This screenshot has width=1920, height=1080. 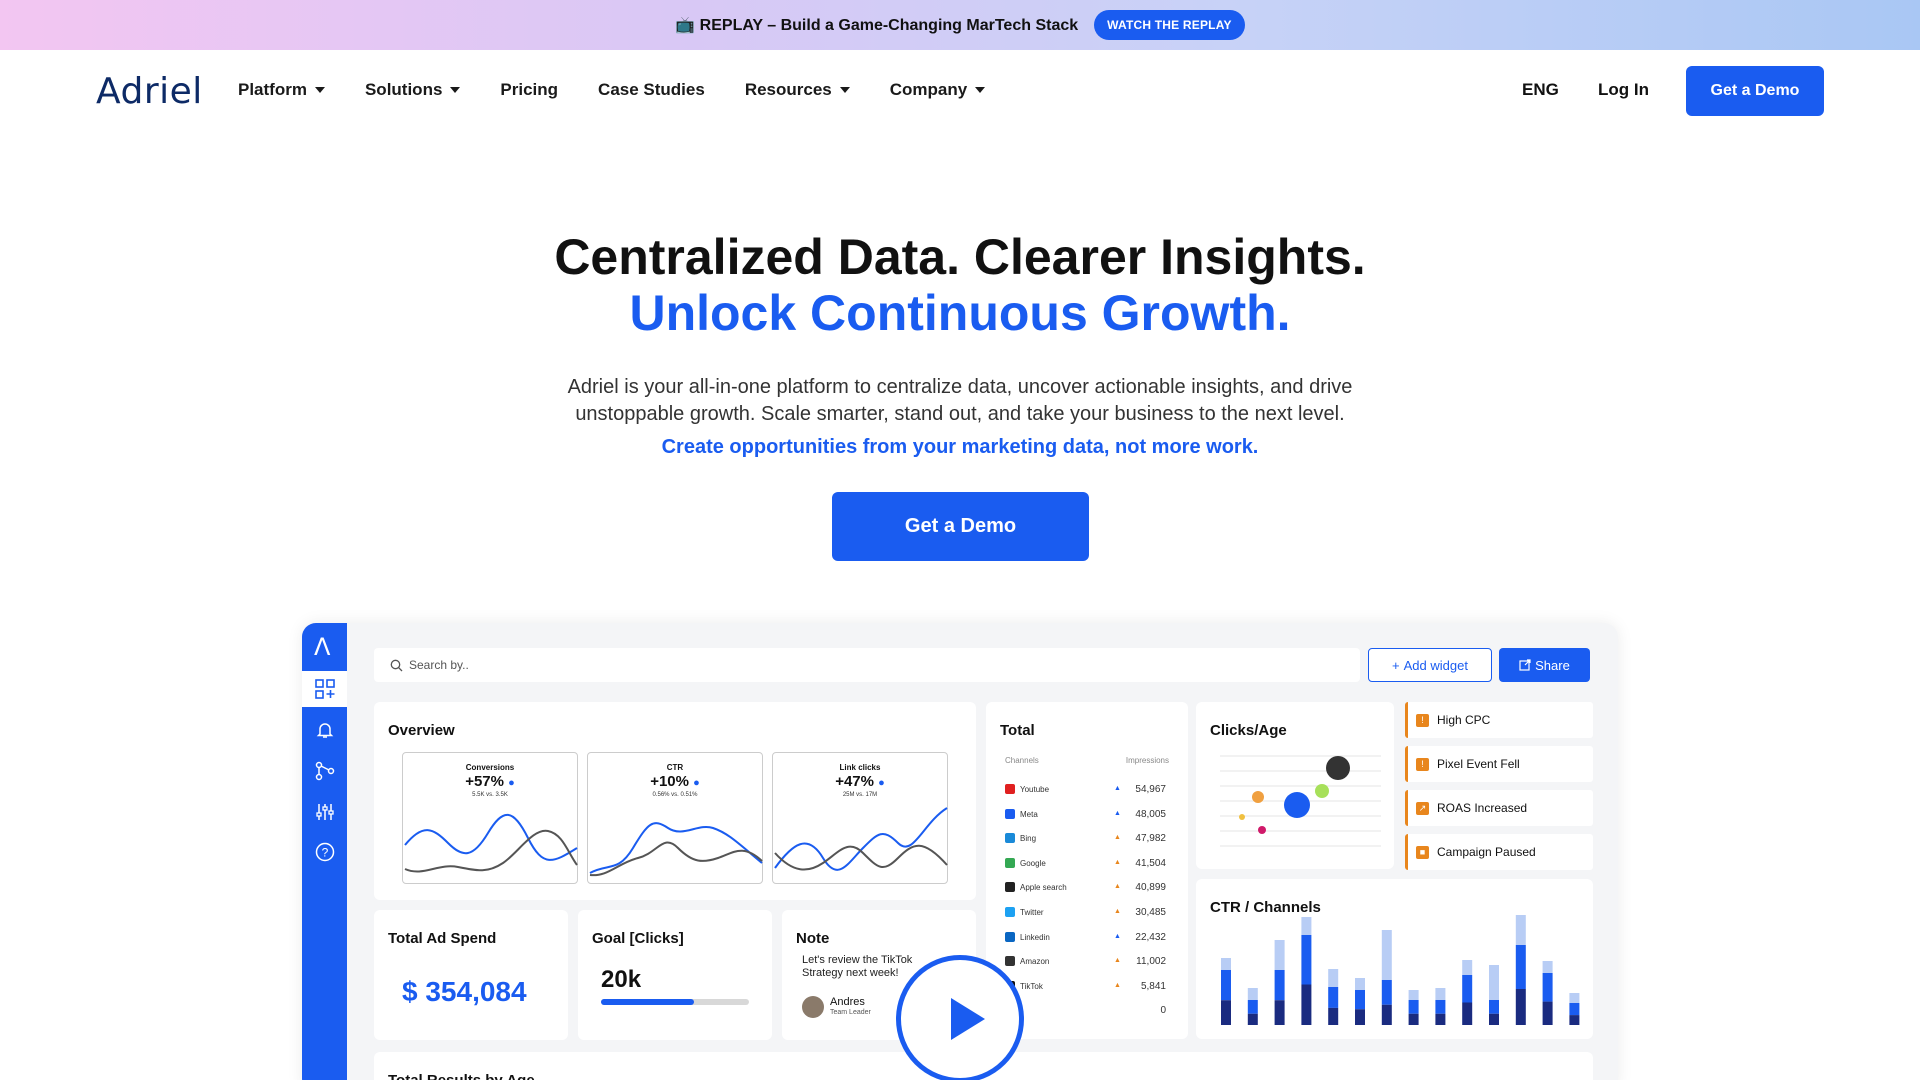 I want to click on watch-replay-button: WATCH THE REPLAY, so click(x=1169, y=25).